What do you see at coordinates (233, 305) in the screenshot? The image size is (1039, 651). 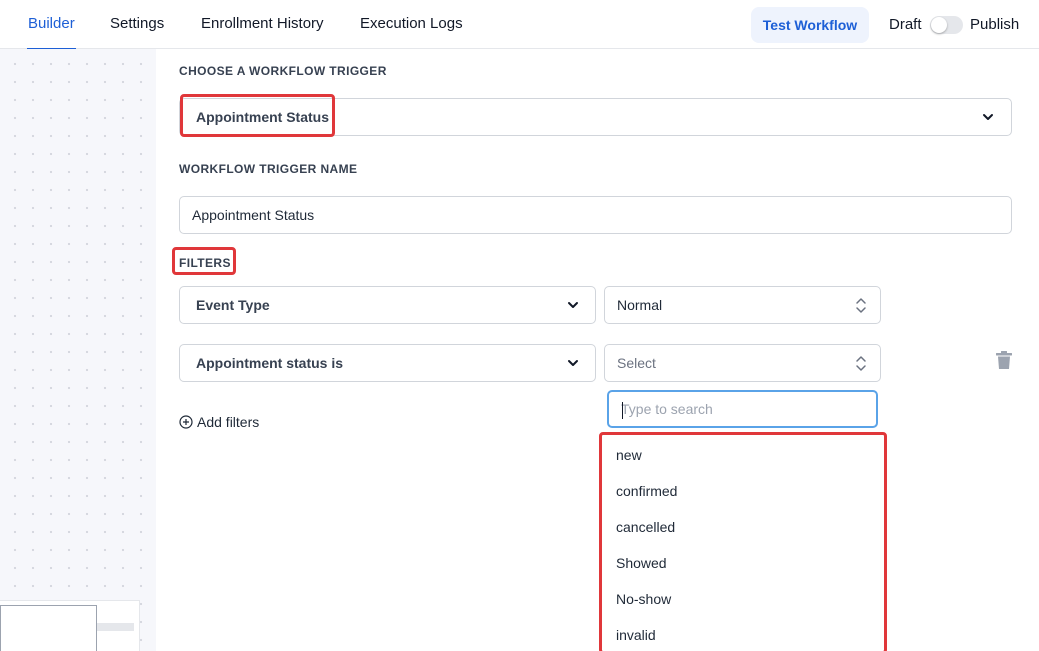 I see `filter-field-value: Event Type` at bounding box center [233, 305].